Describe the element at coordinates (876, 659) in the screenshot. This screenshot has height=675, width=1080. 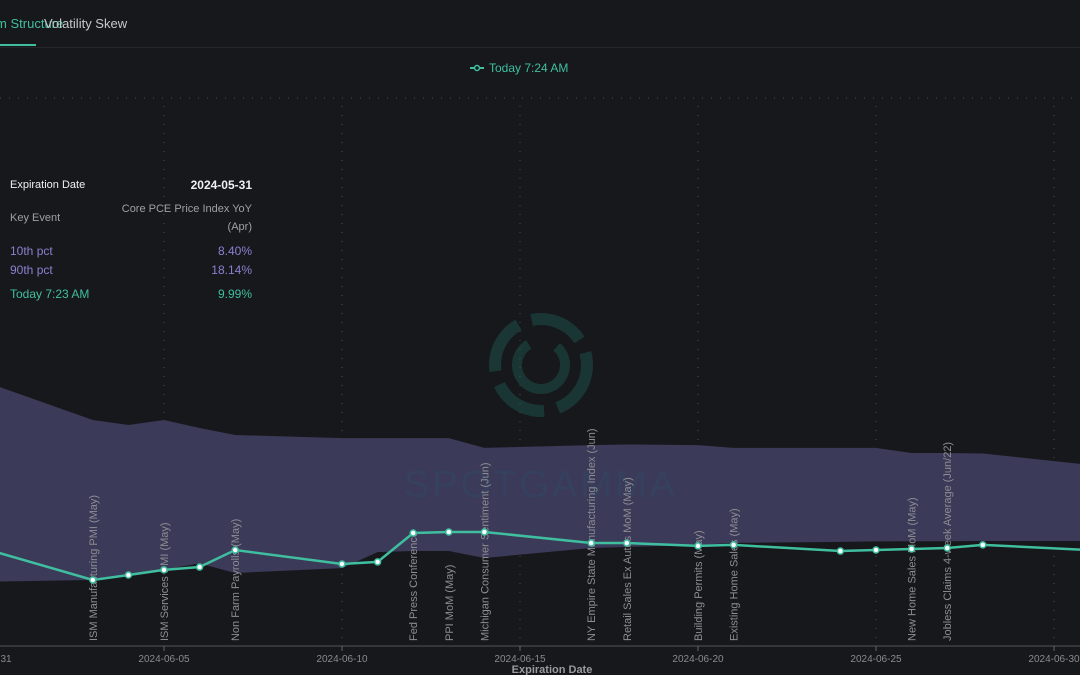
I see `x-tick-label: 2024-06-25` at that location.